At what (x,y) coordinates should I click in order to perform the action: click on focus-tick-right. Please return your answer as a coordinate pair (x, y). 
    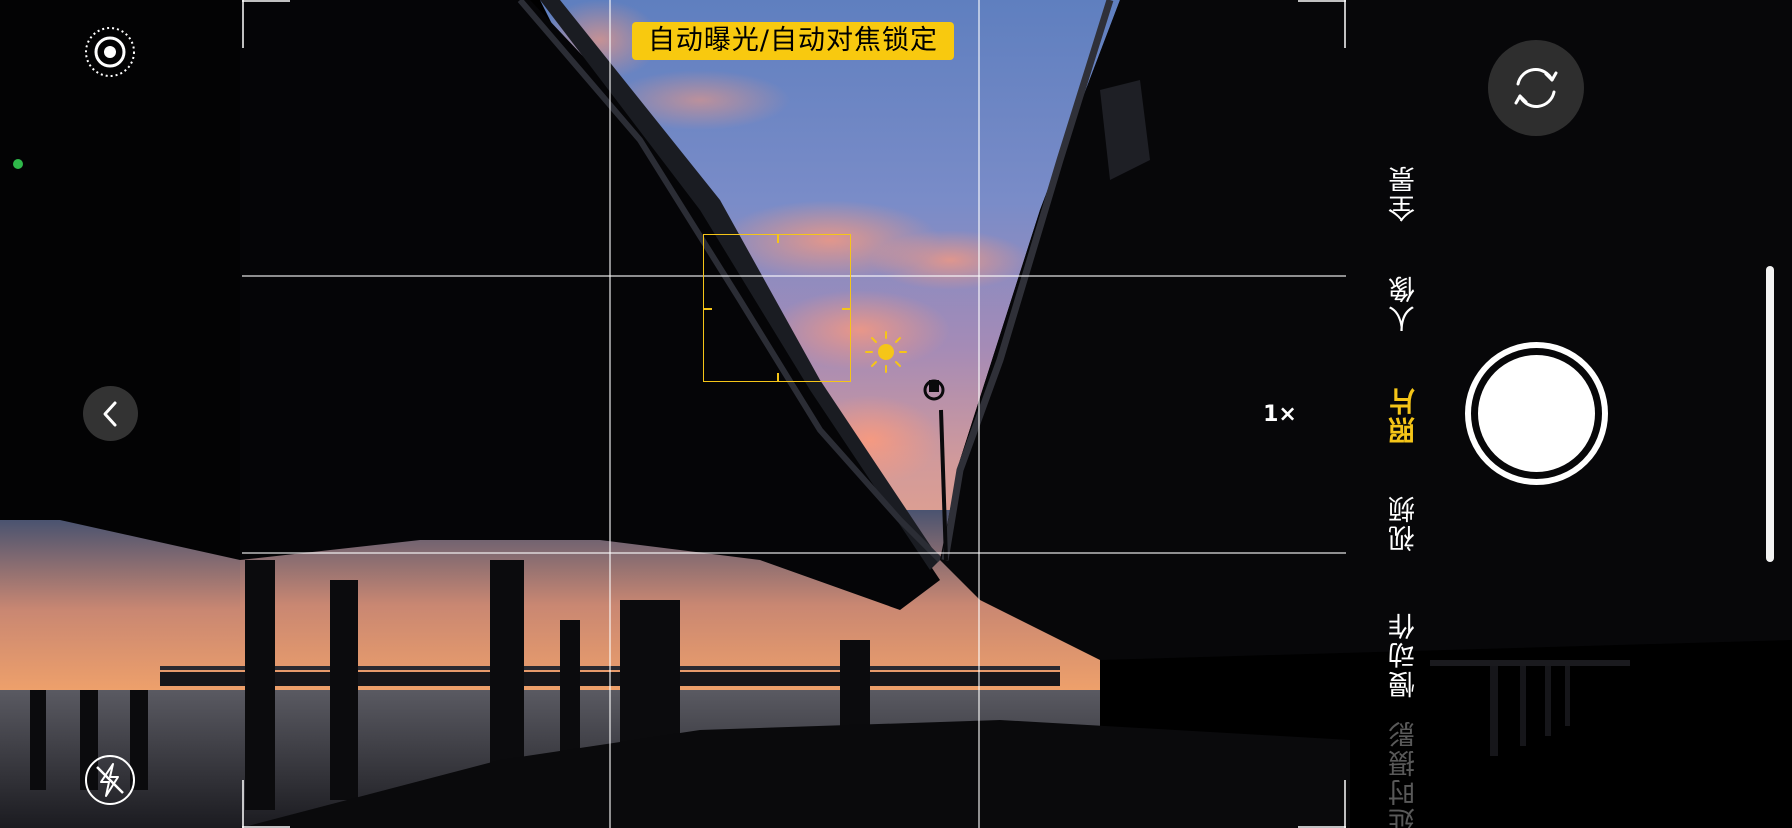
    Looking at the image, I should click on (846, 309).